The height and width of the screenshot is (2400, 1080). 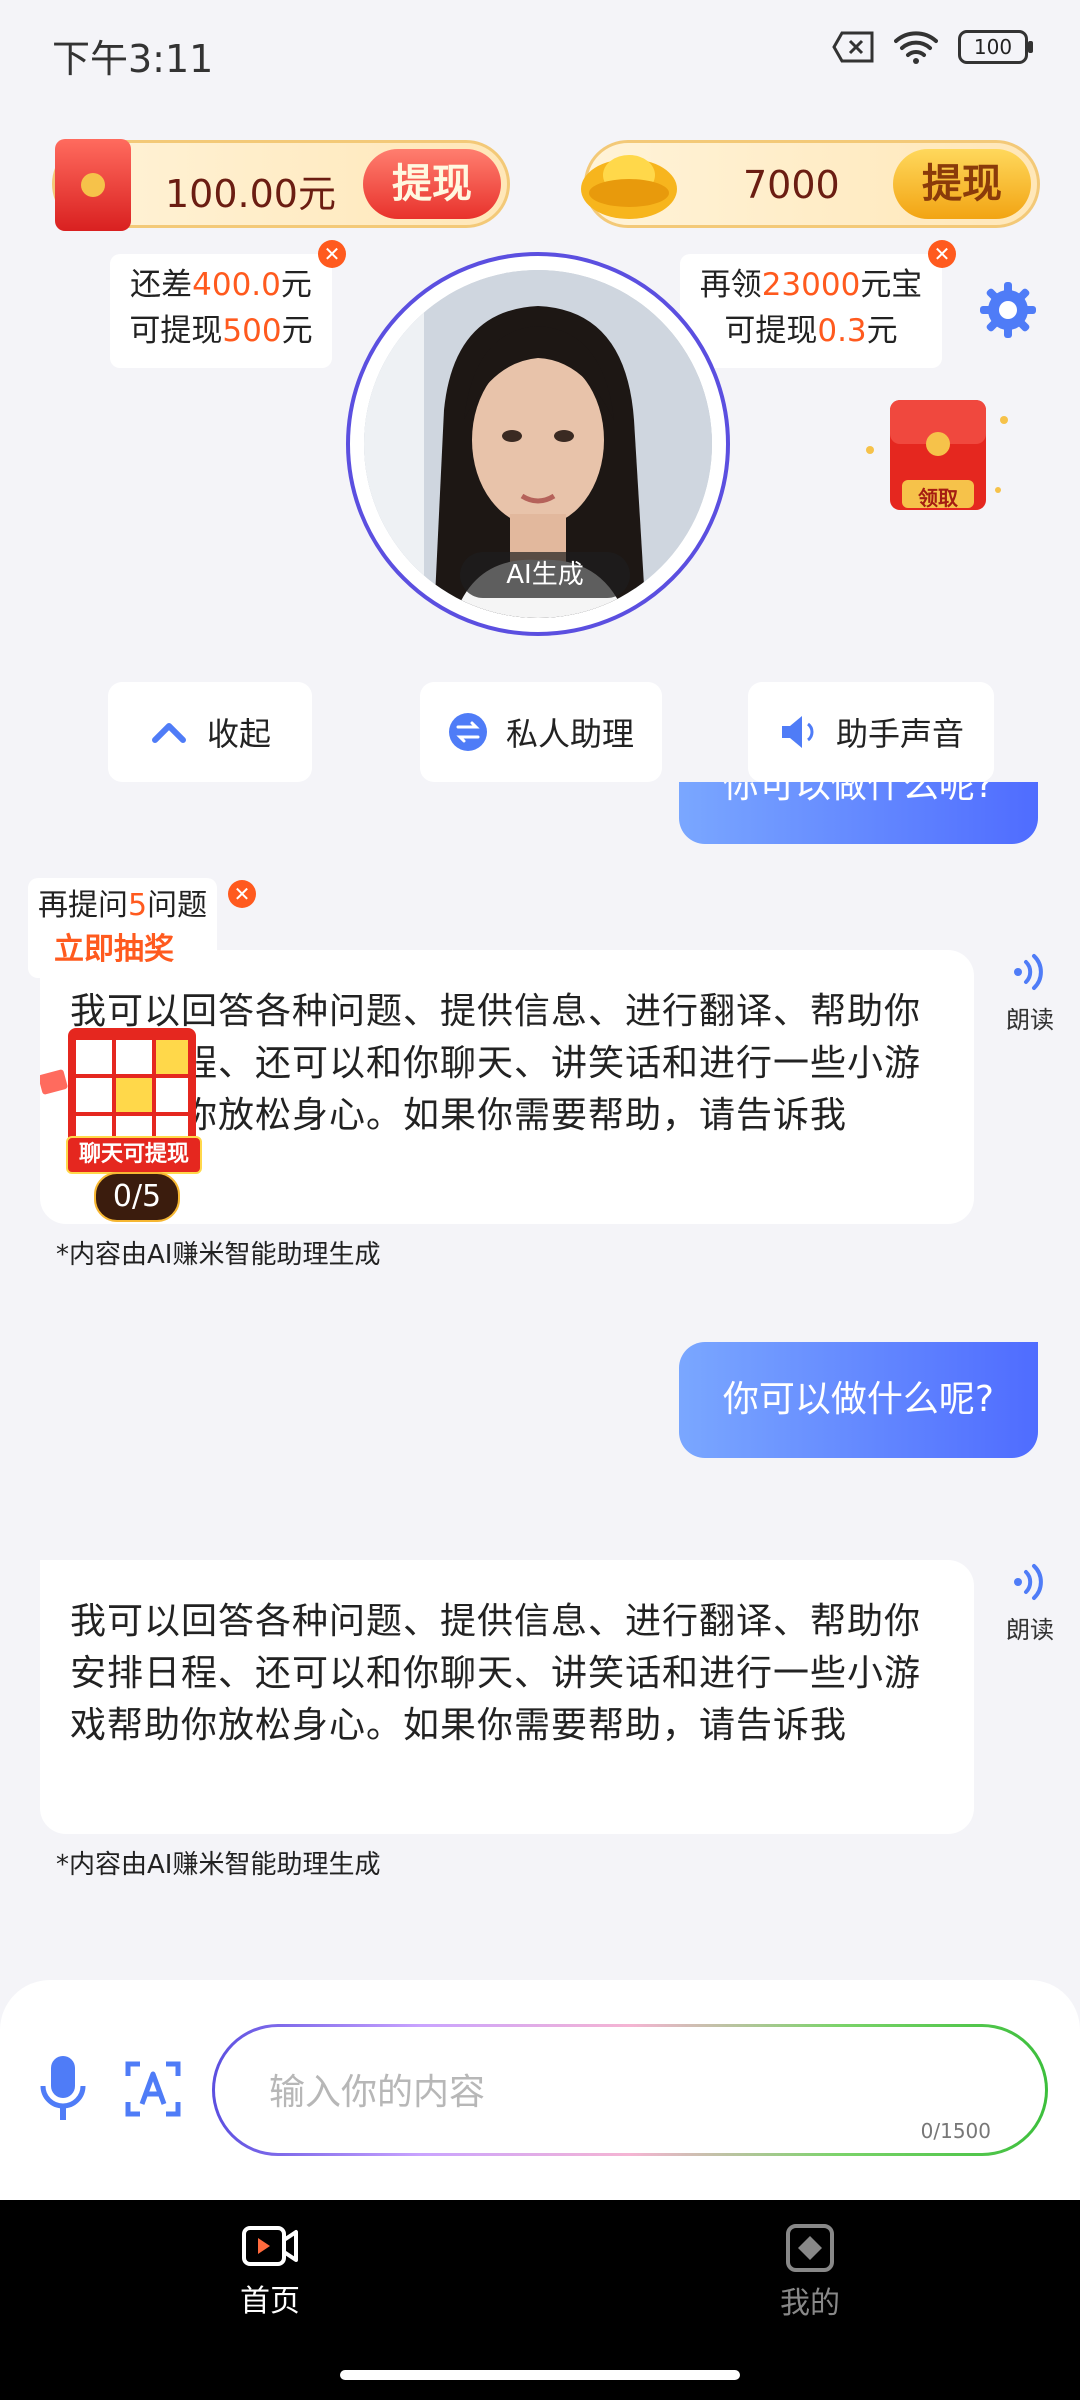 I want to click on gold-tip-highlight: 0.3, so click(x=842, y=331).